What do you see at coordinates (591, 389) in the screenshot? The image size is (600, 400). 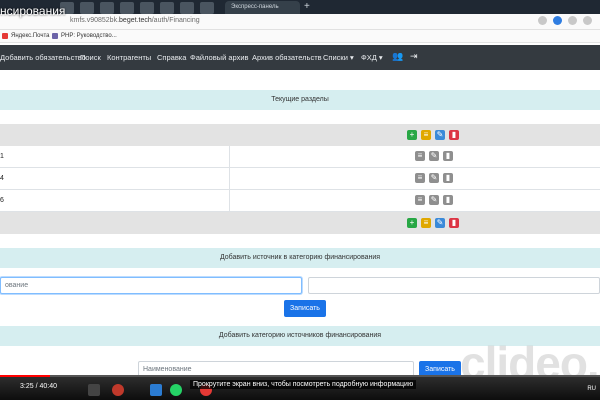 I see `system-tray: RU` at bounding box center [591, 389].